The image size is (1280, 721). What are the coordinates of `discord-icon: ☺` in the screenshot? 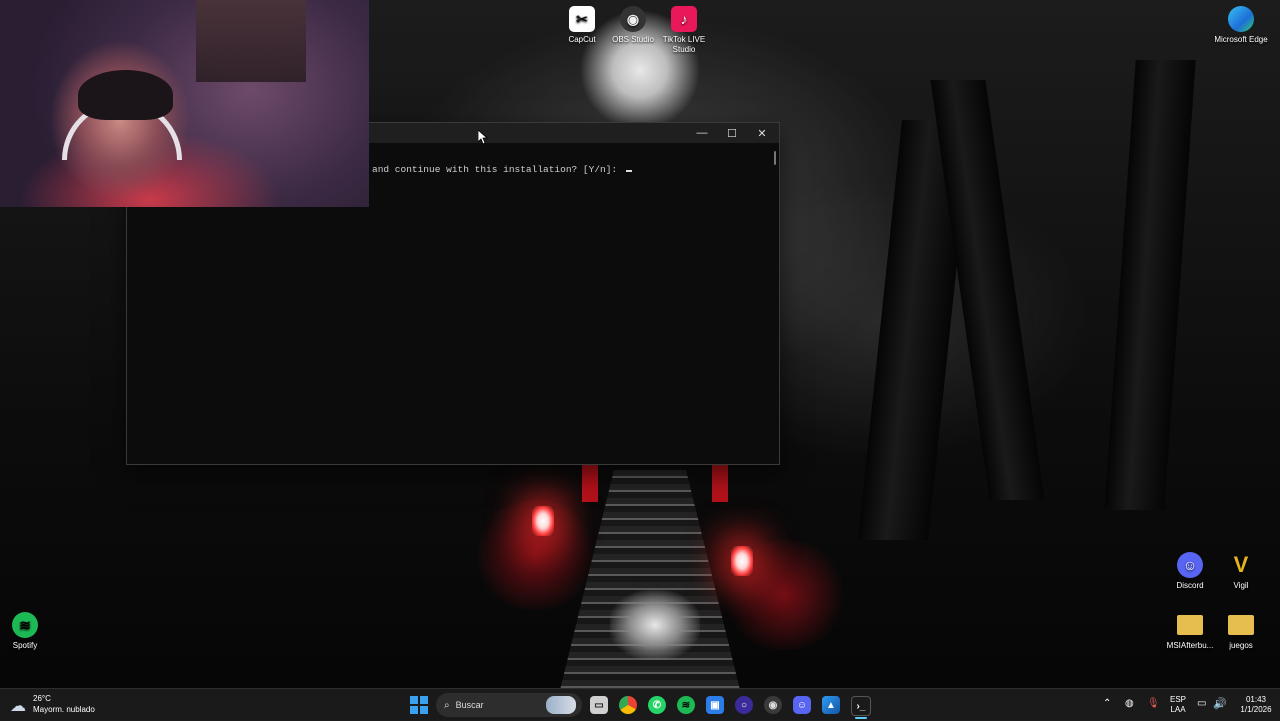 It's located at (1190, 565).